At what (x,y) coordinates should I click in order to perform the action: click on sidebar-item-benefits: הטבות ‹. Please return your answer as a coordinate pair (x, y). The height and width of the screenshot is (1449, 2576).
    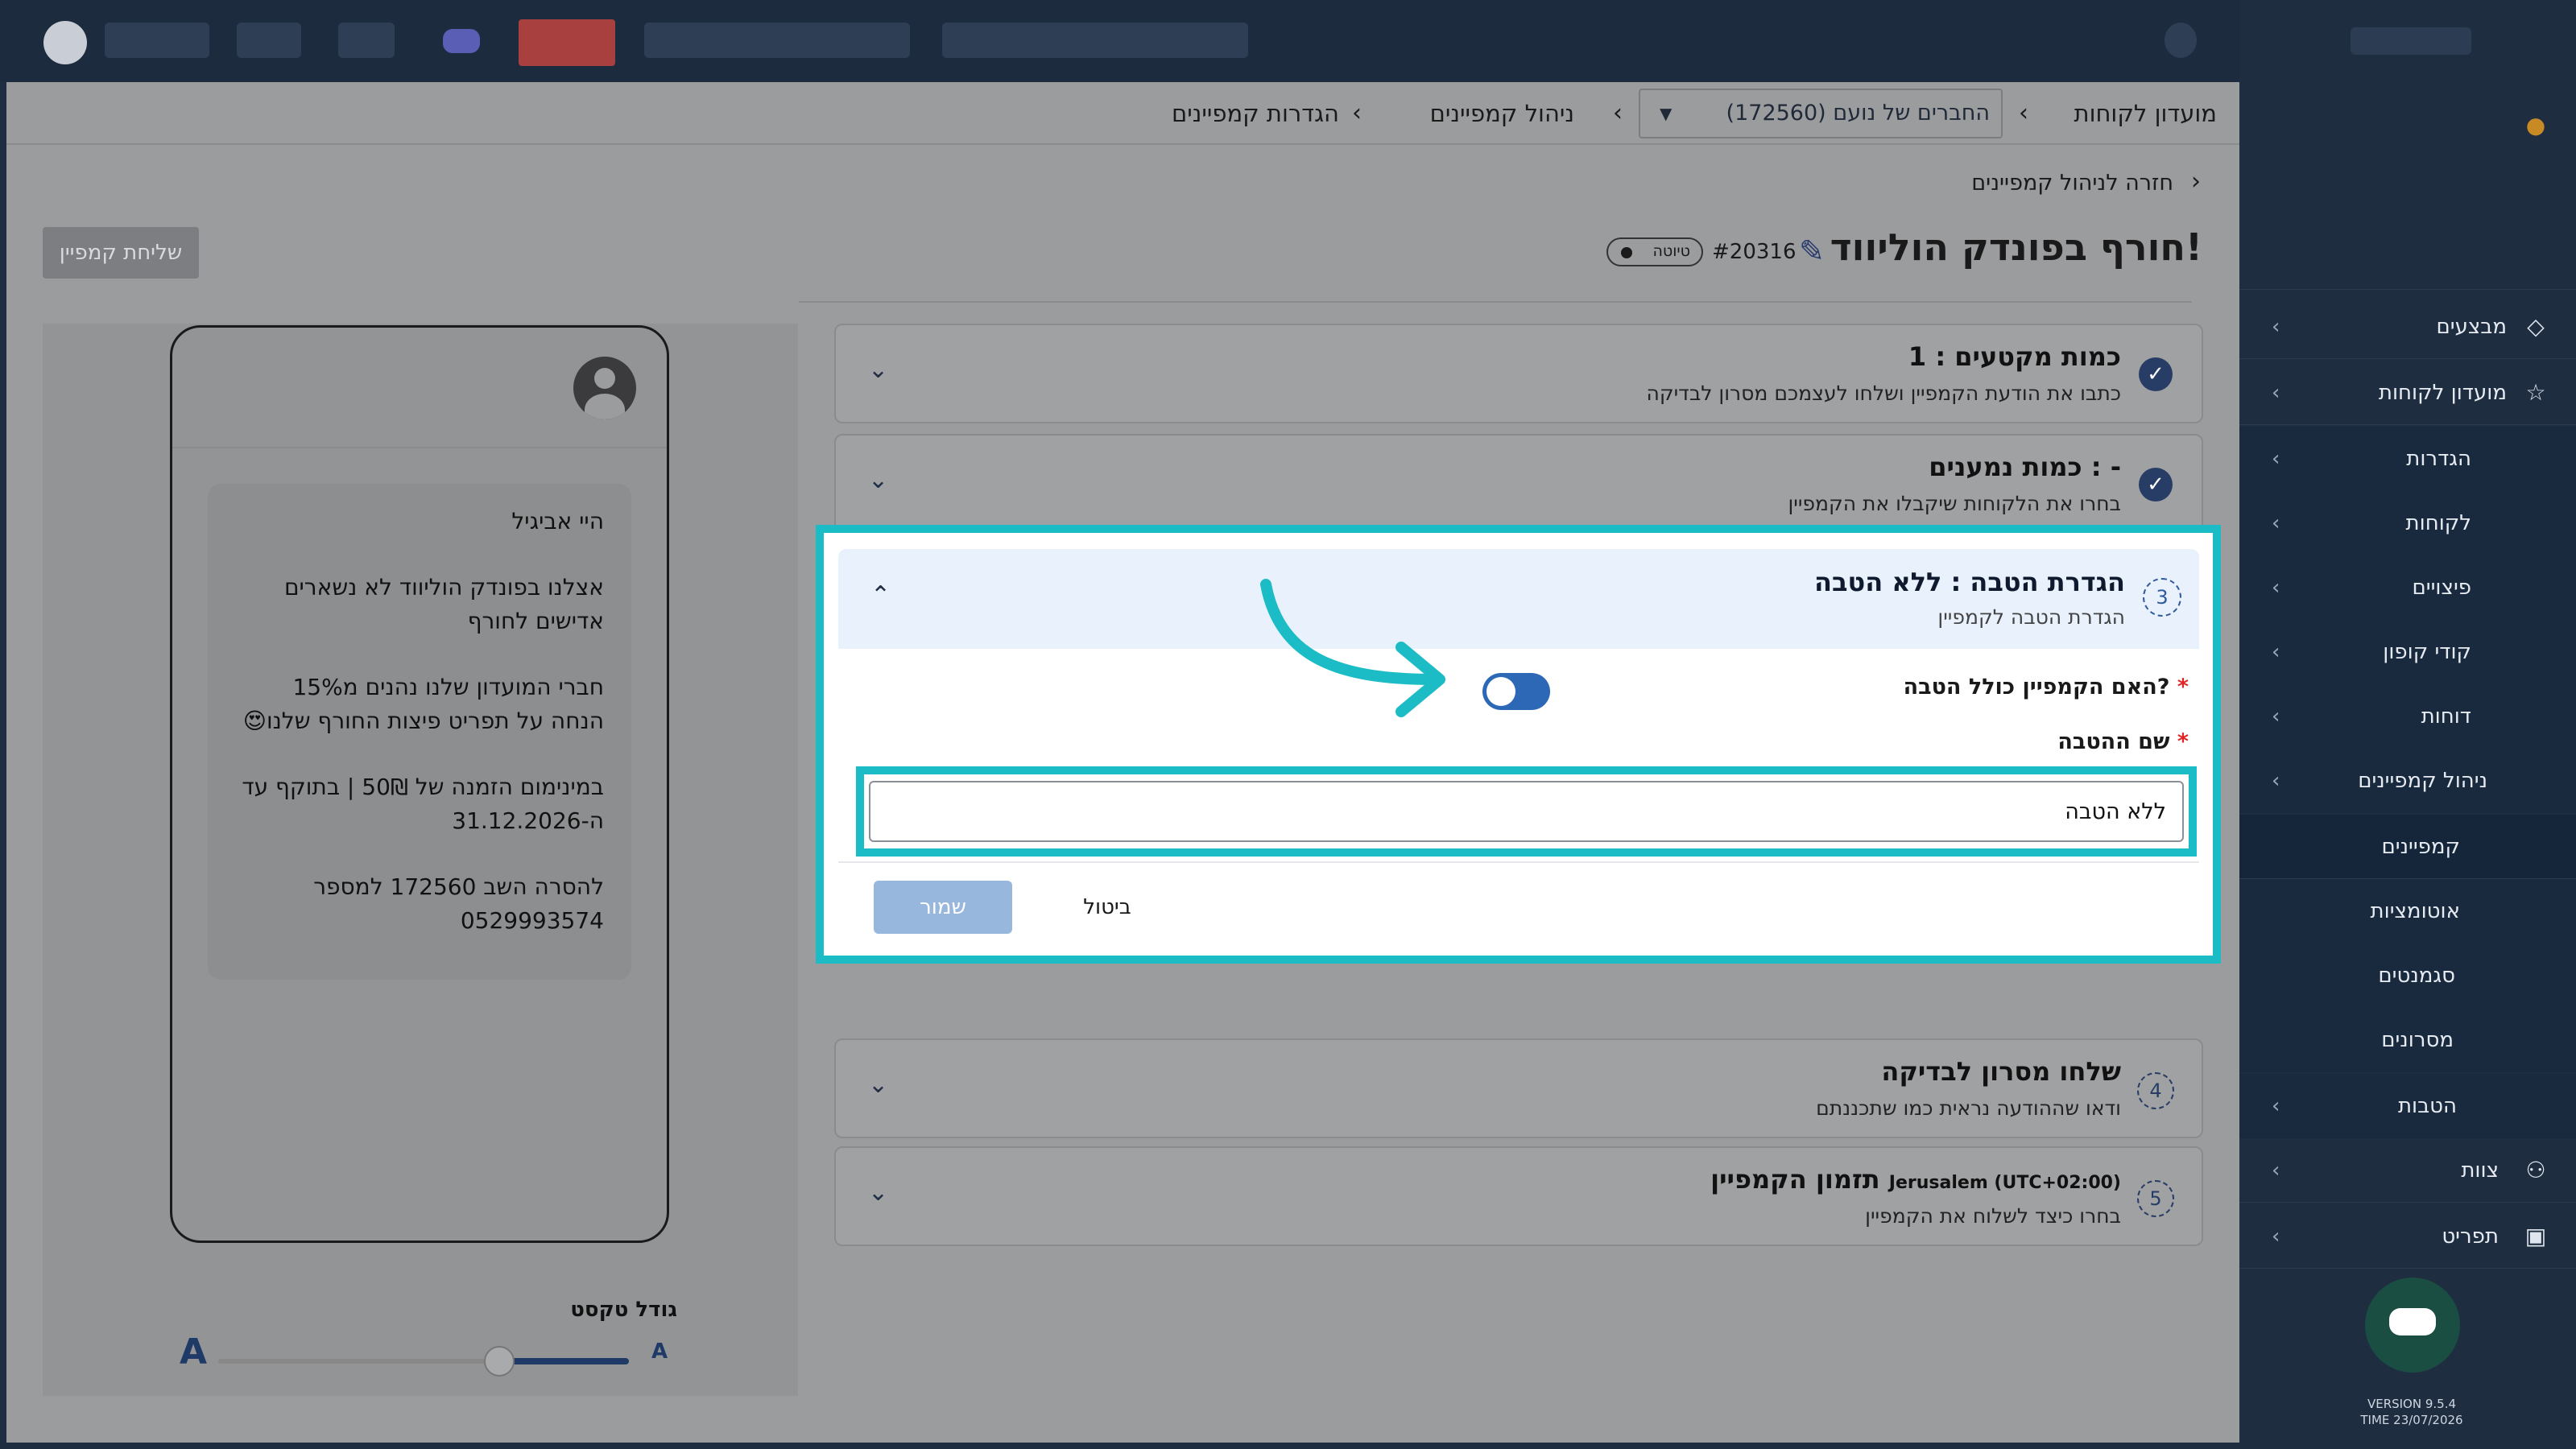
    Looking at the image, I should click on (2408, 1106).